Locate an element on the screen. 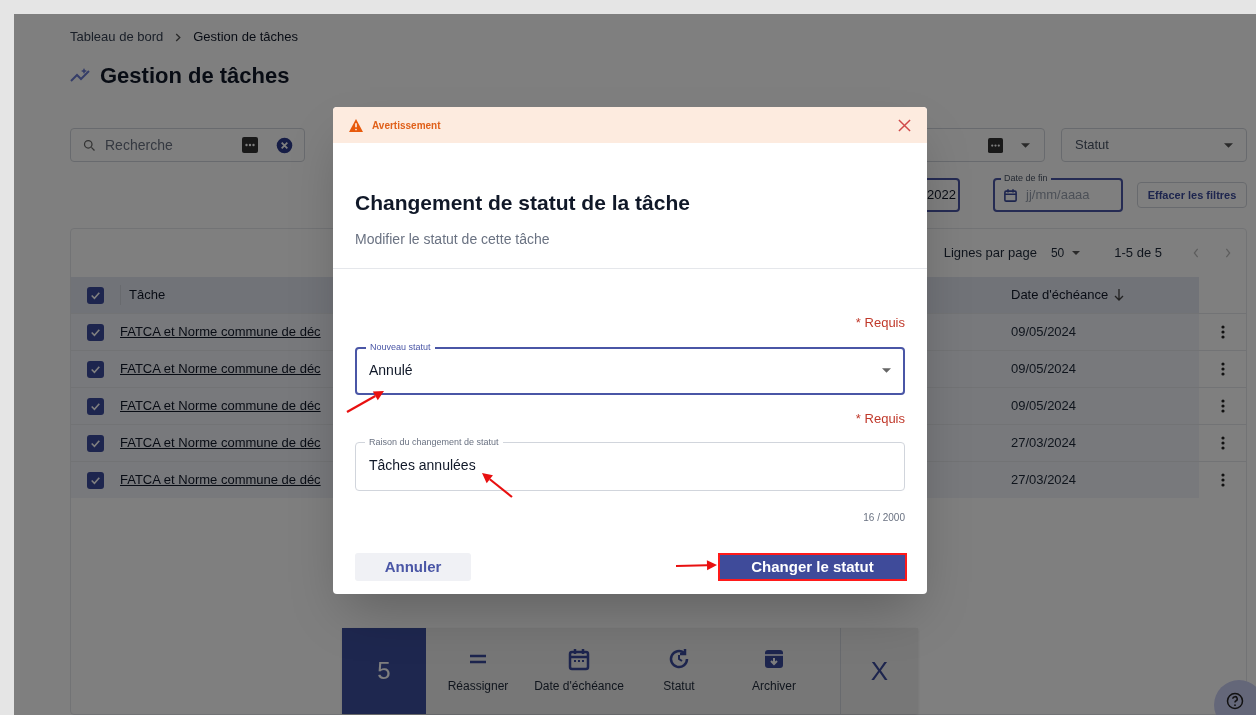  dialog-subtitle: Modifier le statut de cette tâche is located at coordinates (453, 239).